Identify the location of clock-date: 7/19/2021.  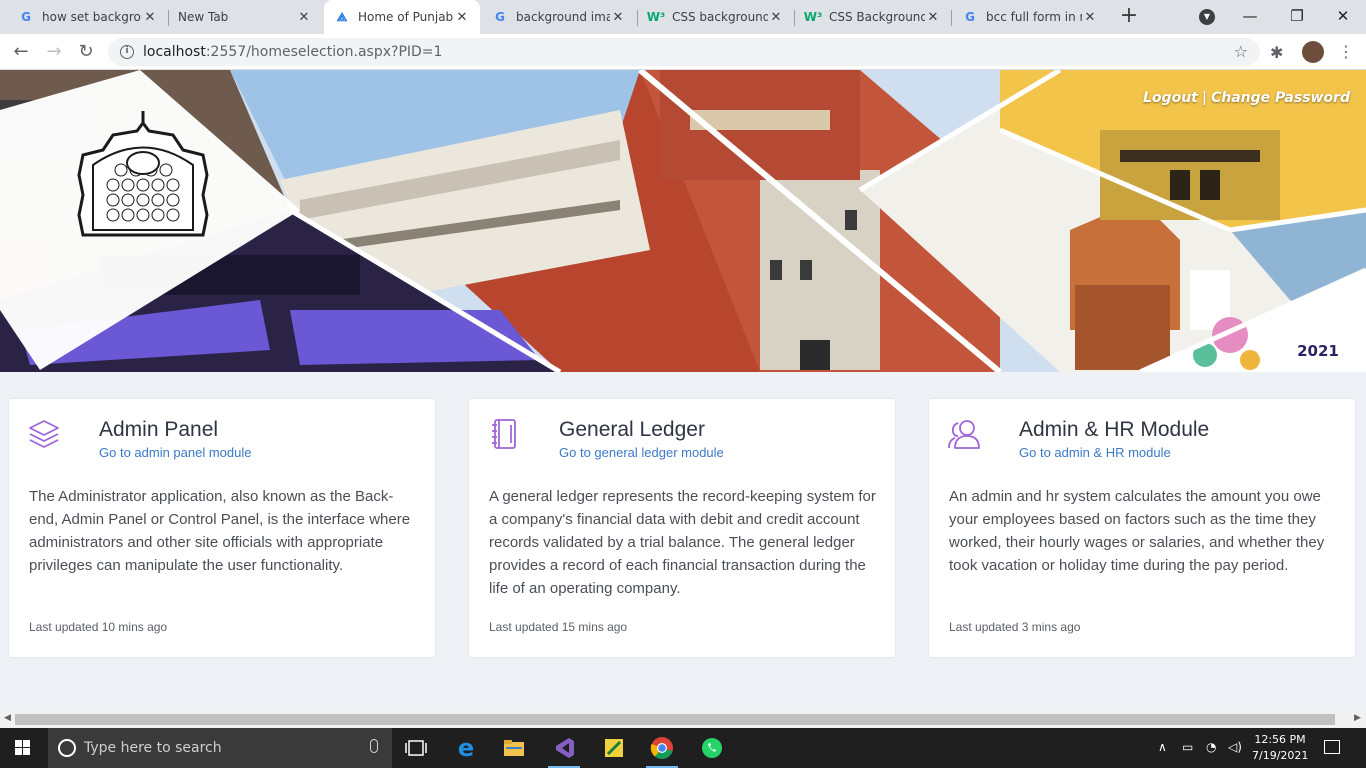
(1280, 755).